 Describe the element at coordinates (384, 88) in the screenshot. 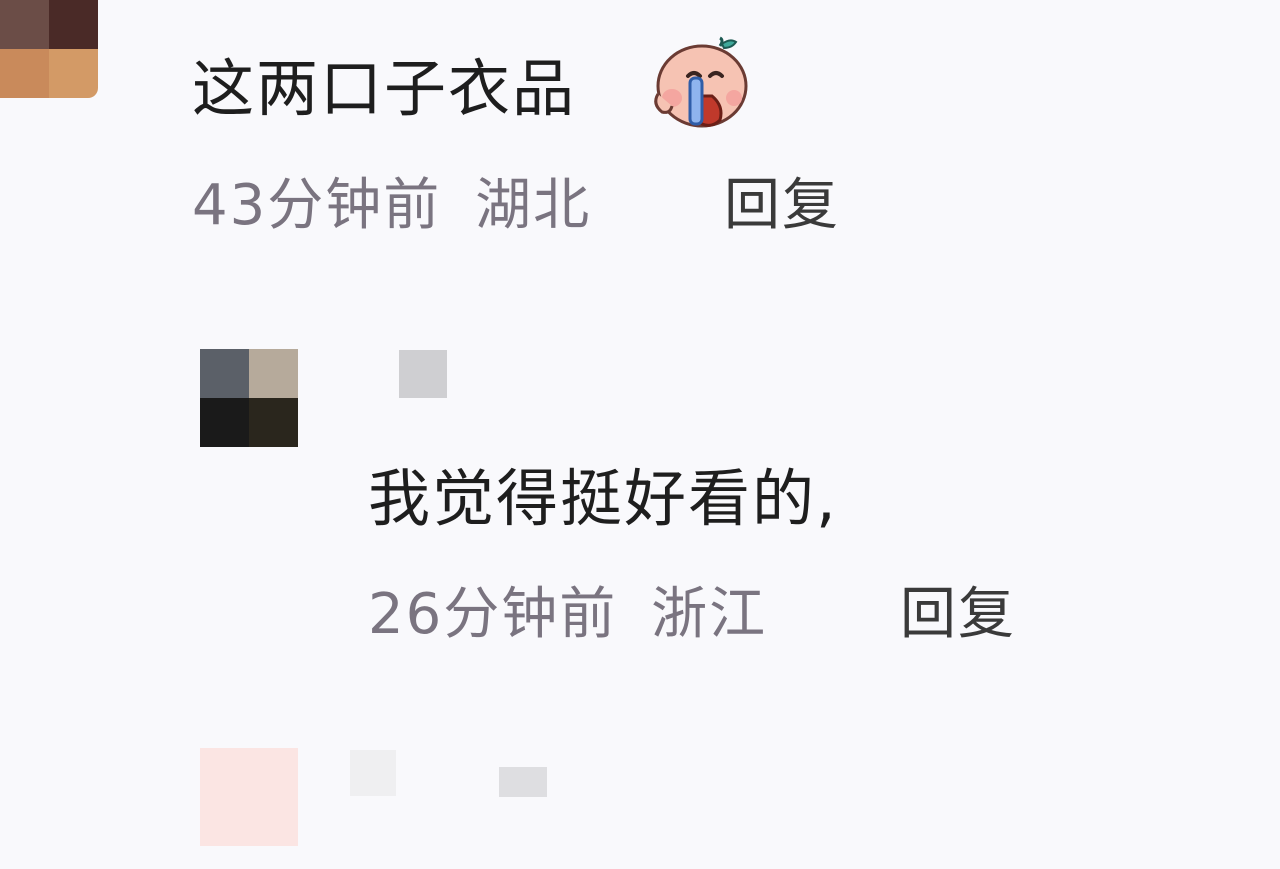

I see `comment-text: 这两口子衣品` at that location.